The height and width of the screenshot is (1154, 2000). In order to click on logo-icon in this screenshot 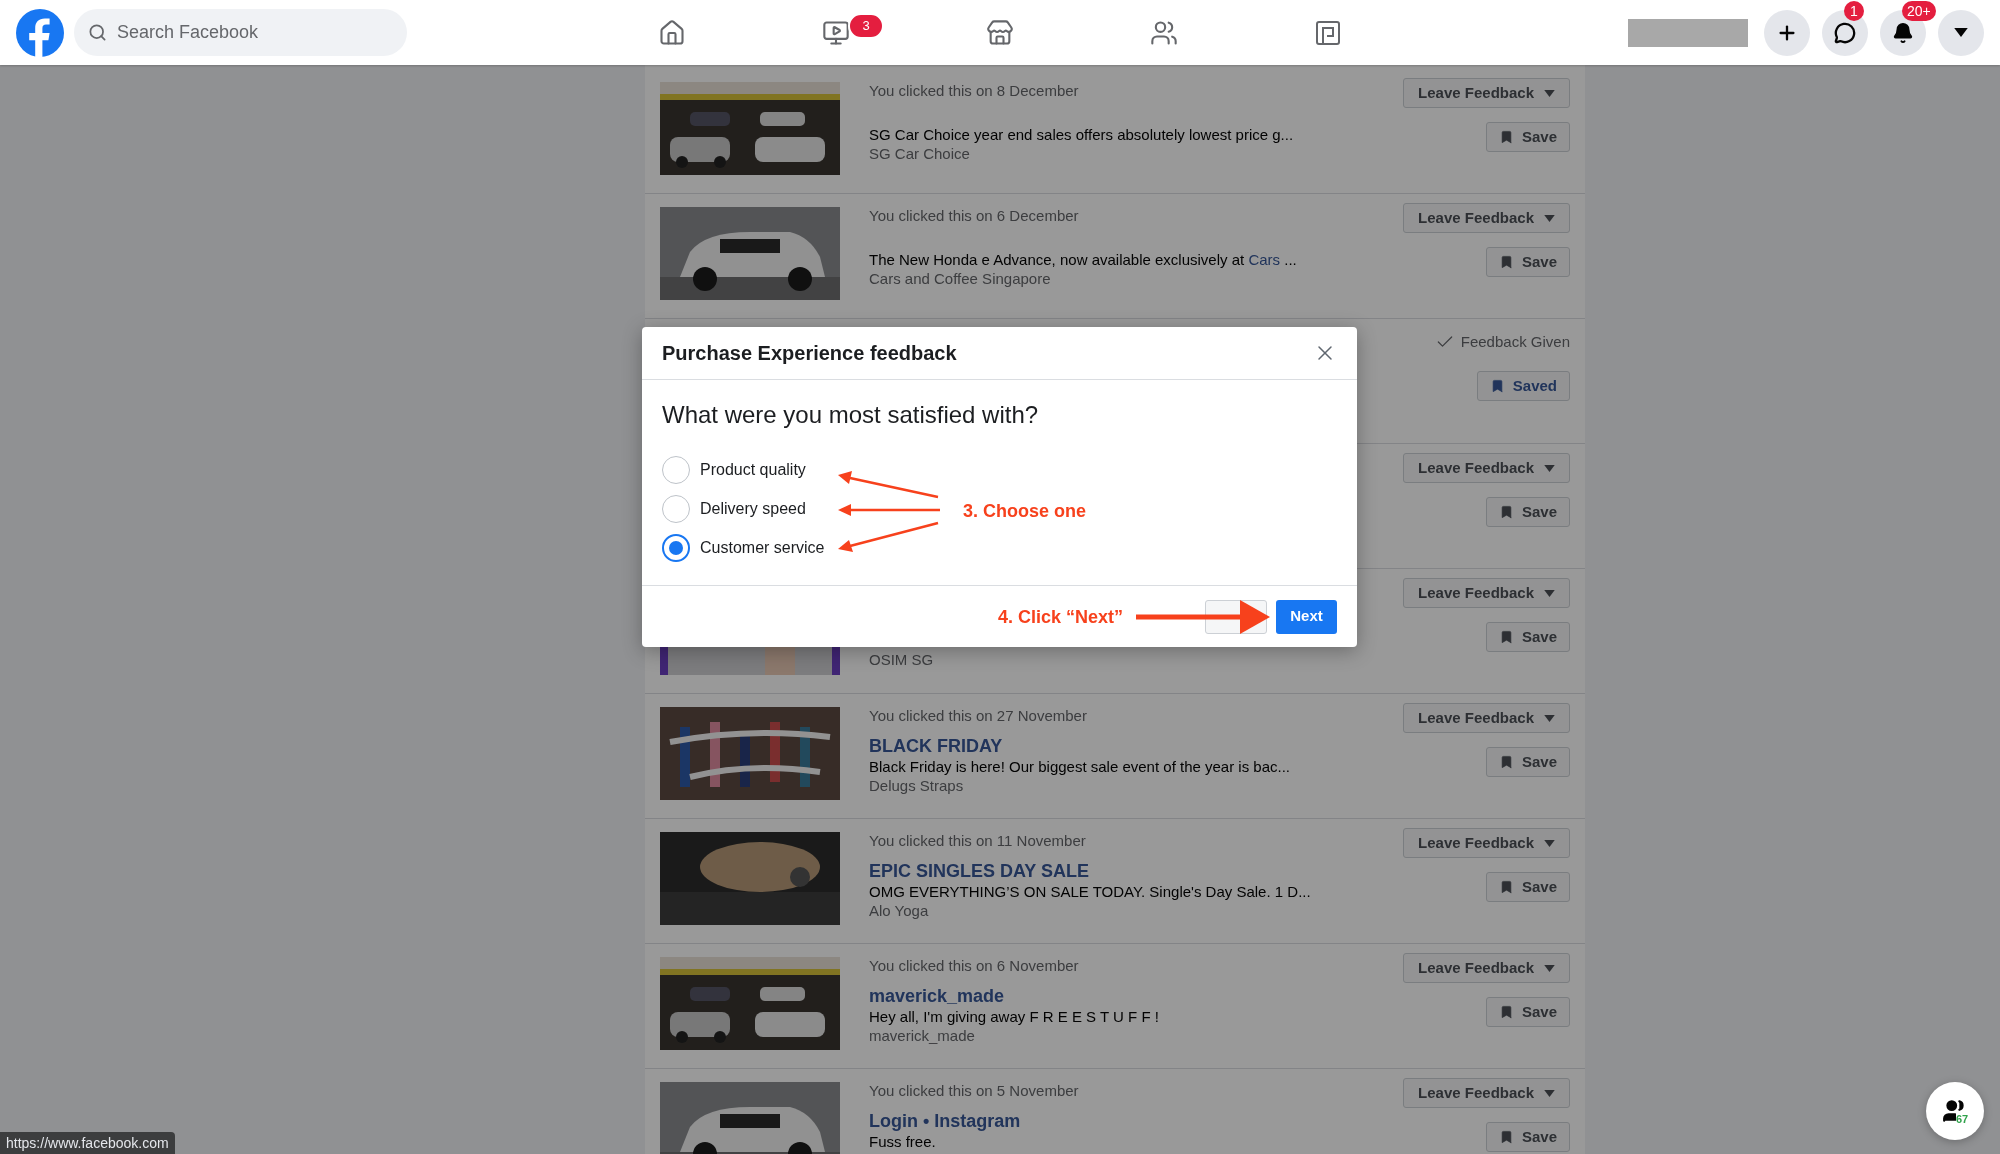, I will do `click(40, 32)`.